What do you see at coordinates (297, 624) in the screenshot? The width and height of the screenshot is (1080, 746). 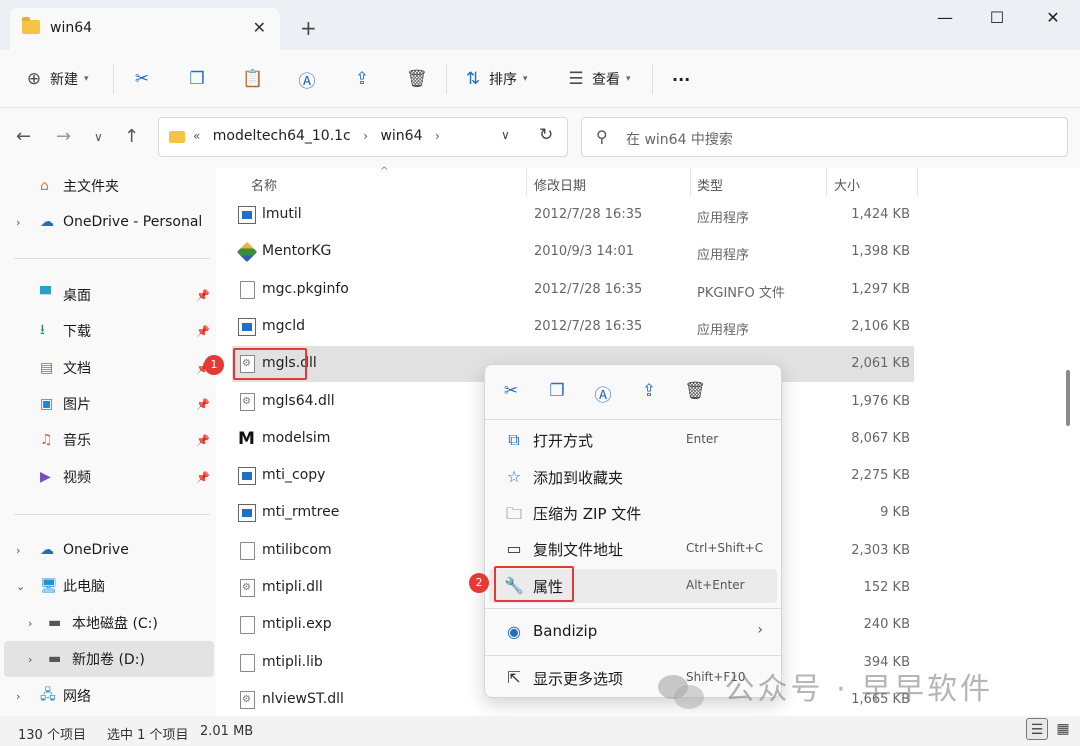 I see `file-name: mtipli.exp` at bounding box center [297, 624].